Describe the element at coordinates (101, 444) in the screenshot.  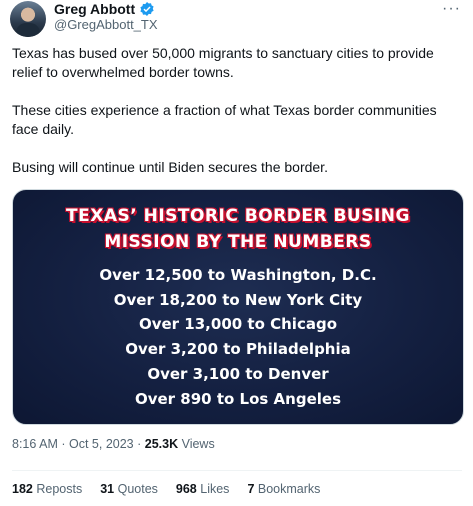
I see `tweet-date: Oct 5, 2023` at that location.